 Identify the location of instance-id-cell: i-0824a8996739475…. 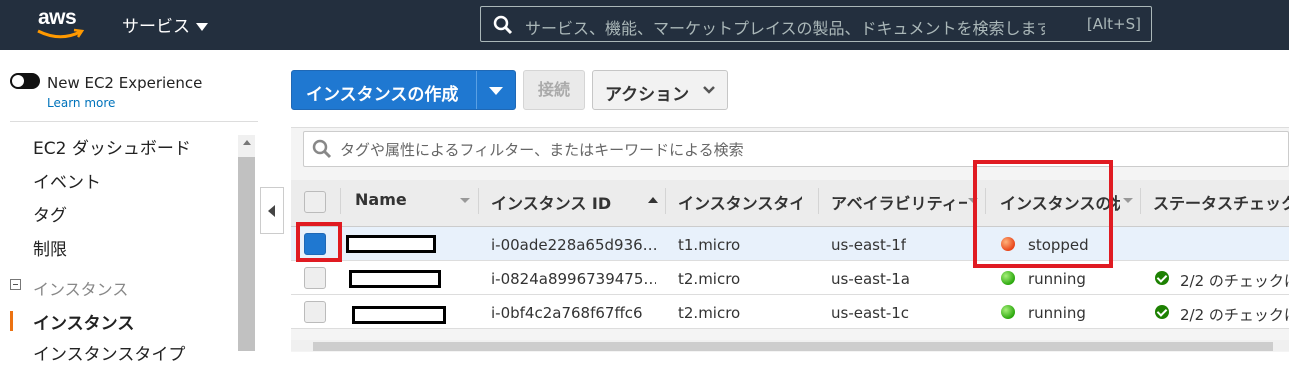
(573, 279).